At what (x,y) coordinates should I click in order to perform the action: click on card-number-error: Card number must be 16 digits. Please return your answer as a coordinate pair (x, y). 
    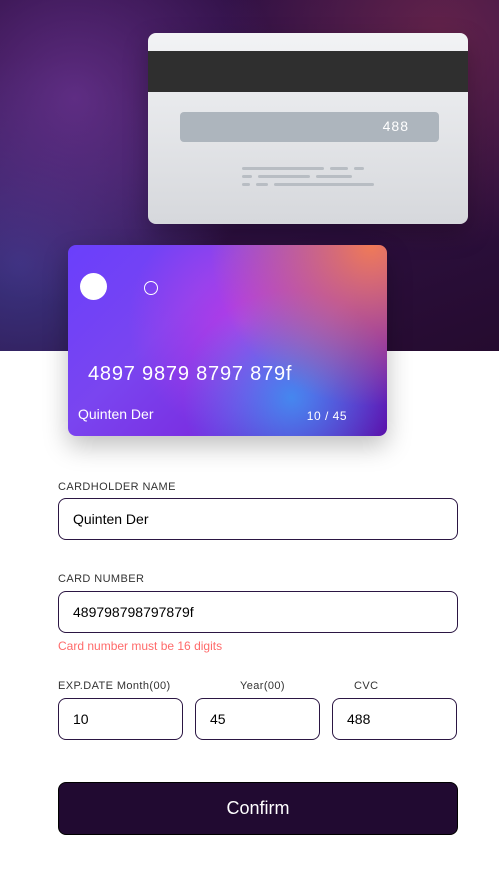
    Looking at the image, I should click on (140, 646).